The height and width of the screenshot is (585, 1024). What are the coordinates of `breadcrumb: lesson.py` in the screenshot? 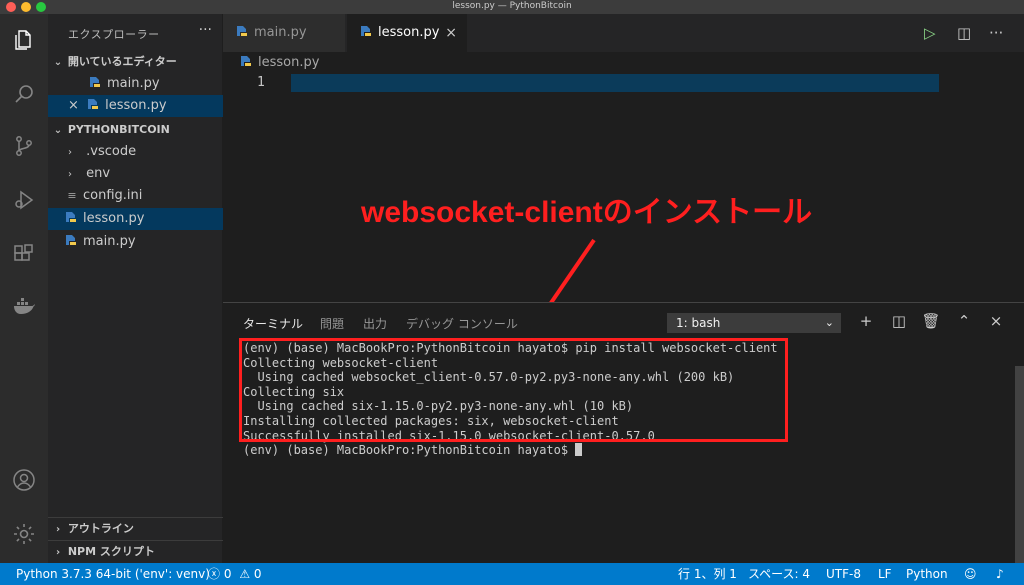 It's located at (623, 63).